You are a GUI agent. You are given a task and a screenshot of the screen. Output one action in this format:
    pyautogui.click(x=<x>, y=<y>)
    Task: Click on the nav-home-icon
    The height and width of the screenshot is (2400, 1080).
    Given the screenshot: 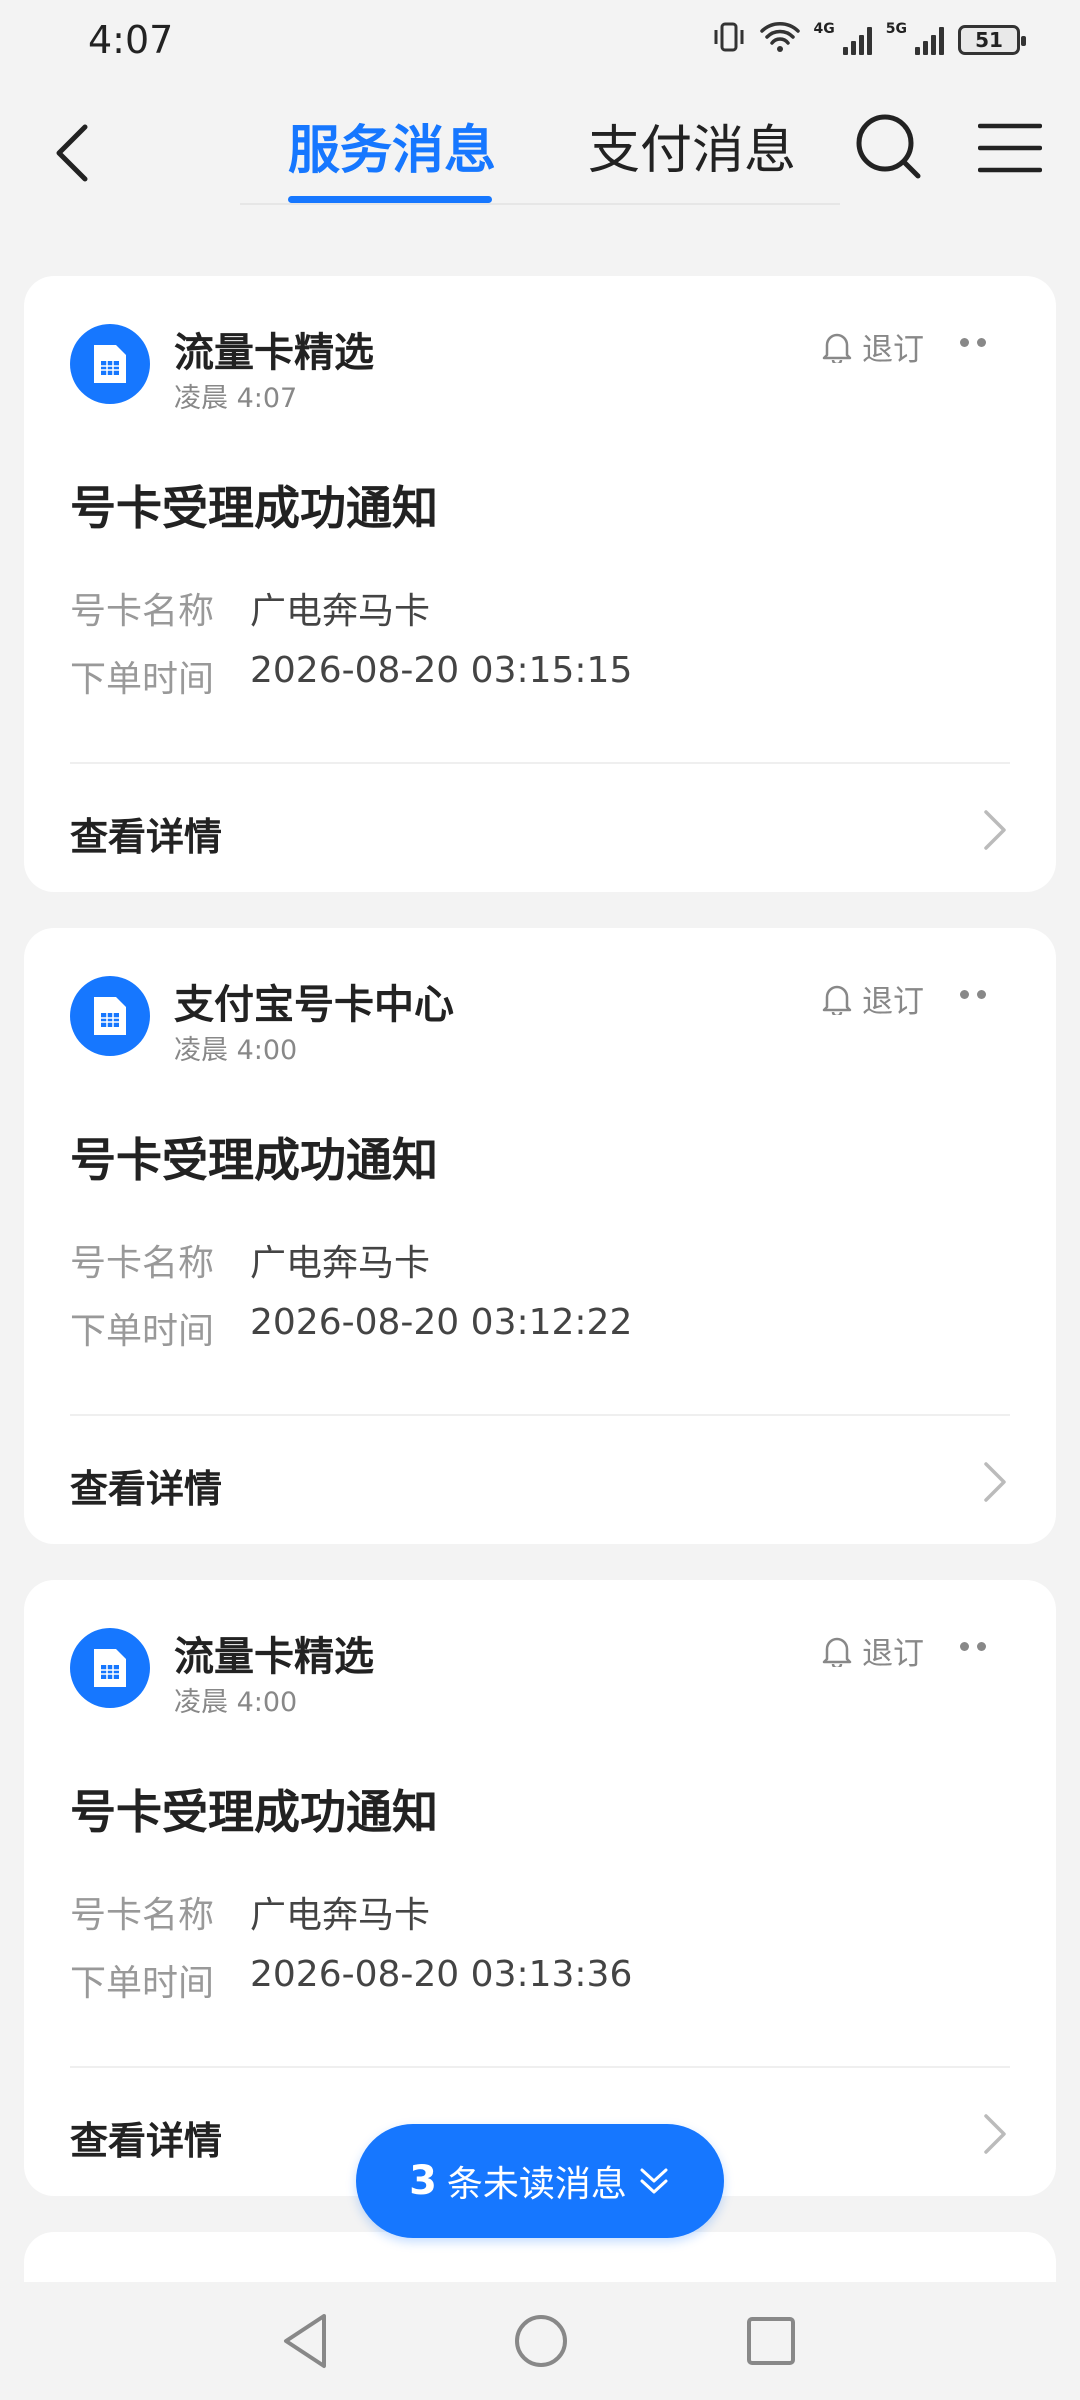 What is the action you would take?
    pyautogui.click(x=541, y=2341)
    